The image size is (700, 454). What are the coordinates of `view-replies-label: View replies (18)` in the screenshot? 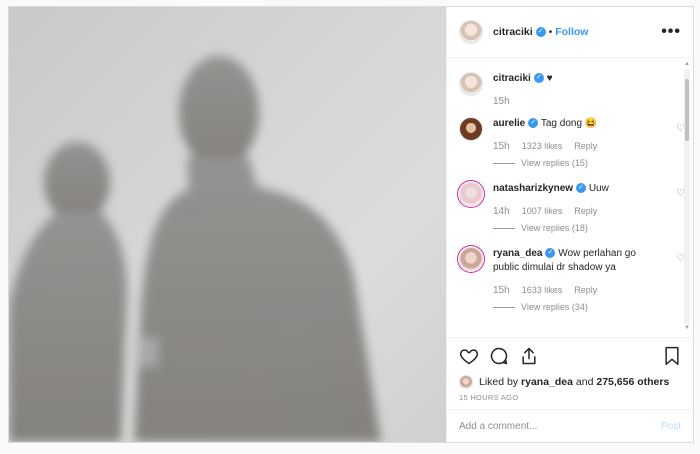 It's located at (554, 228).